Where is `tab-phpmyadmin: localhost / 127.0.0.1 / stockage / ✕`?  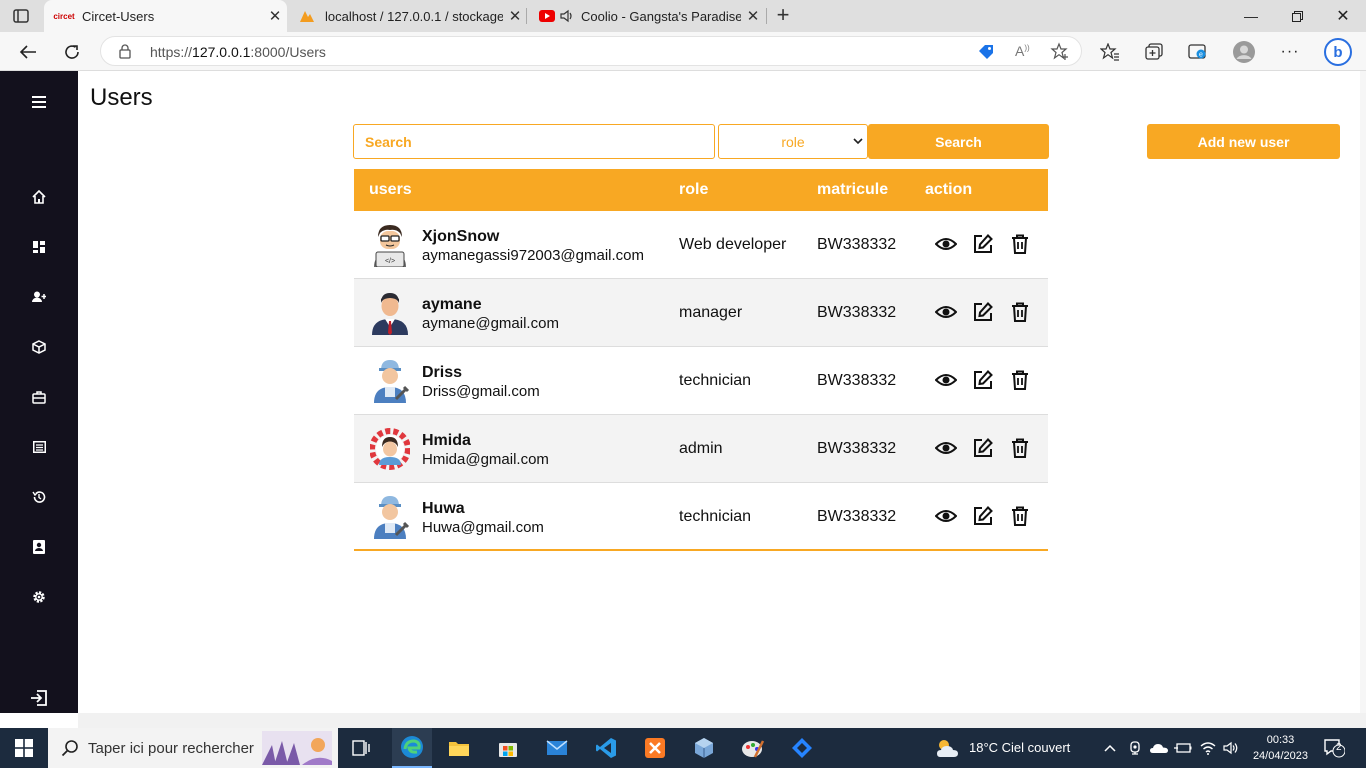
tab-phpmyadmin: localhost / 127.0.0.1 / stockage / ✕ is located at coordinates (407, 16).